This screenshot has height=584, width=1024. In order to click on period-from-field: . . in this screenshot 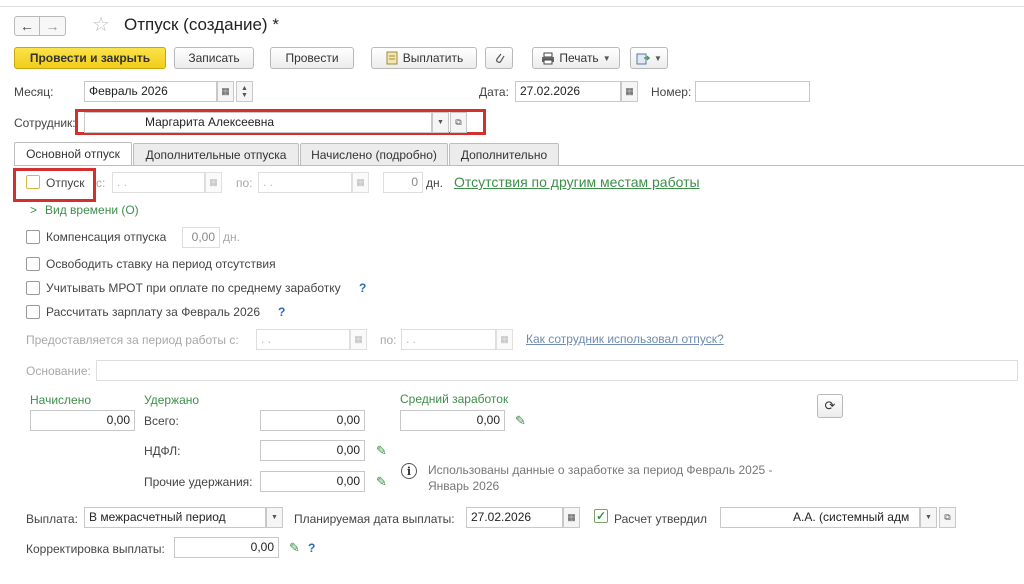, I will do `click(303, 339)`.